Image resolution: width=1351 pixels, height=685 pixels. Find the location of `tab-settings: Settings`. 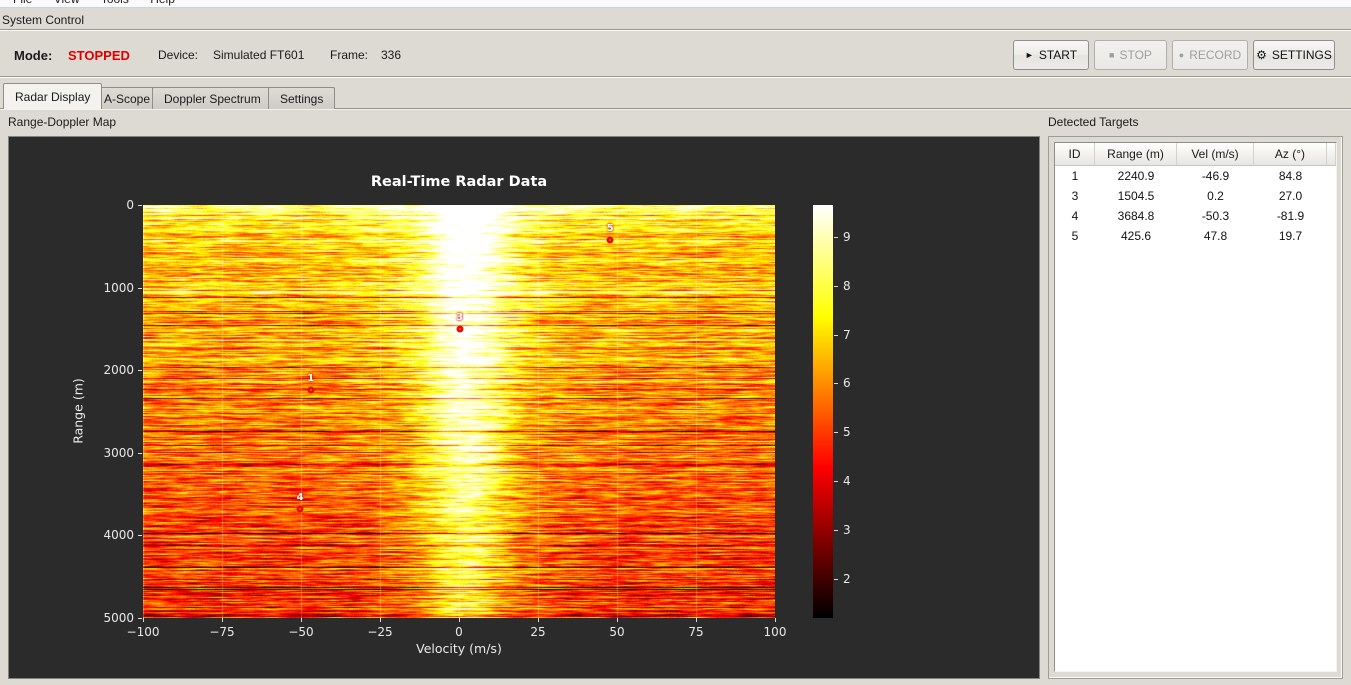

tab-settings: Settings is located at coordinates (302, 98).